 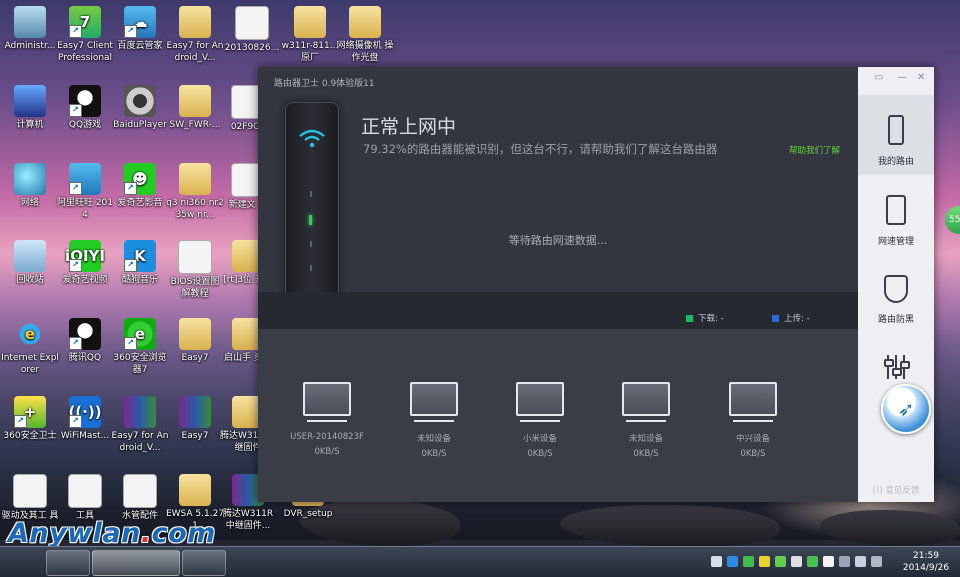 I want to click on volume-icon, so click(x=860, y=561).